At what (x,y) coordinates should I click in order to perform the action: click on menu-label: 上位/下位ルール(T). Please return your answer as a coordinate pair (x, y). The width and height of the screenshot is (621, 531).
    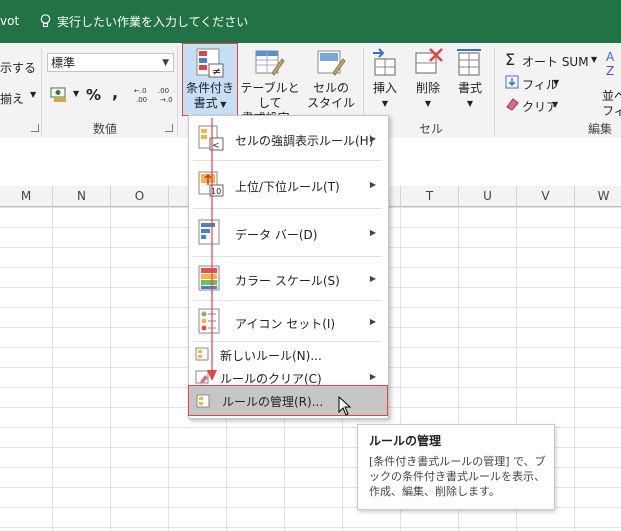
    Looking at the image, I should click on (287, 187).